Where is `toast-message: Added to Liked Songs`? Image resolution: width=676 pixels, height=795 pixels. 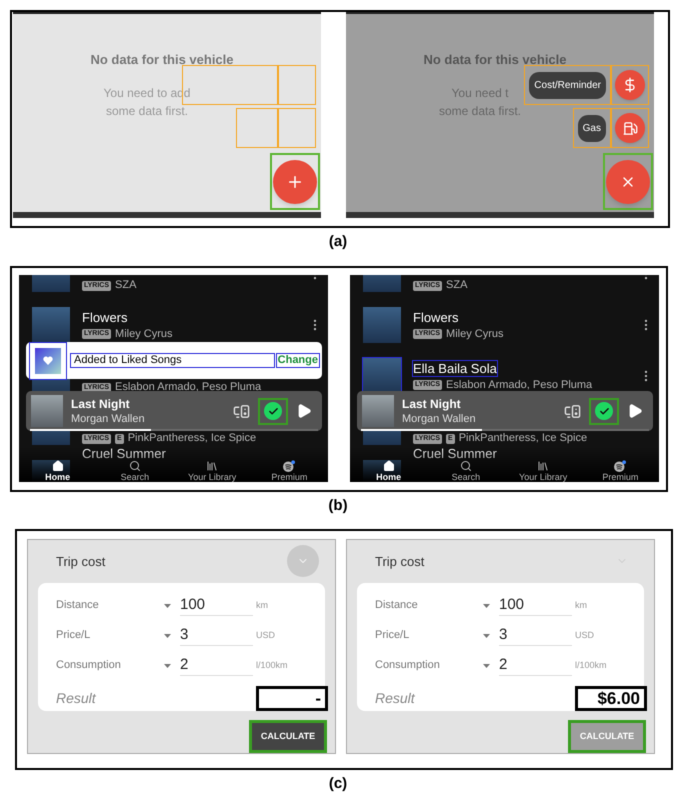
toast-message: Added to Liked Songs is located at coordinates (172, 360).